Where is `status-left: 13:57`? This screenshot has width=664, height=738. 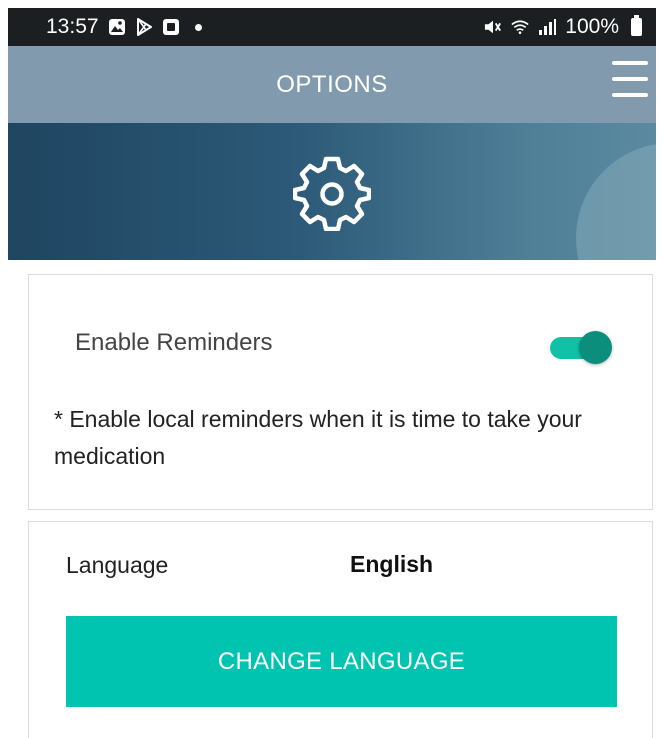
status-left: 13:57 is located at coordinates (124, 27).